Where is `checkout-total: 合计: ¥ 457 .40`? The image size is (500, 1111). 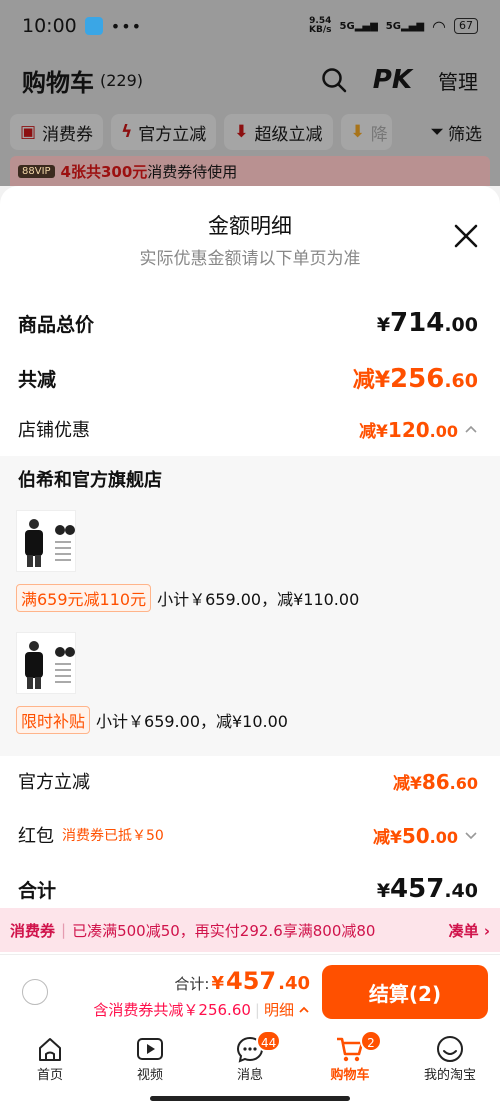 checkout-total: 合计: ¥ 457 .40 is located at coordinates (242, 981).